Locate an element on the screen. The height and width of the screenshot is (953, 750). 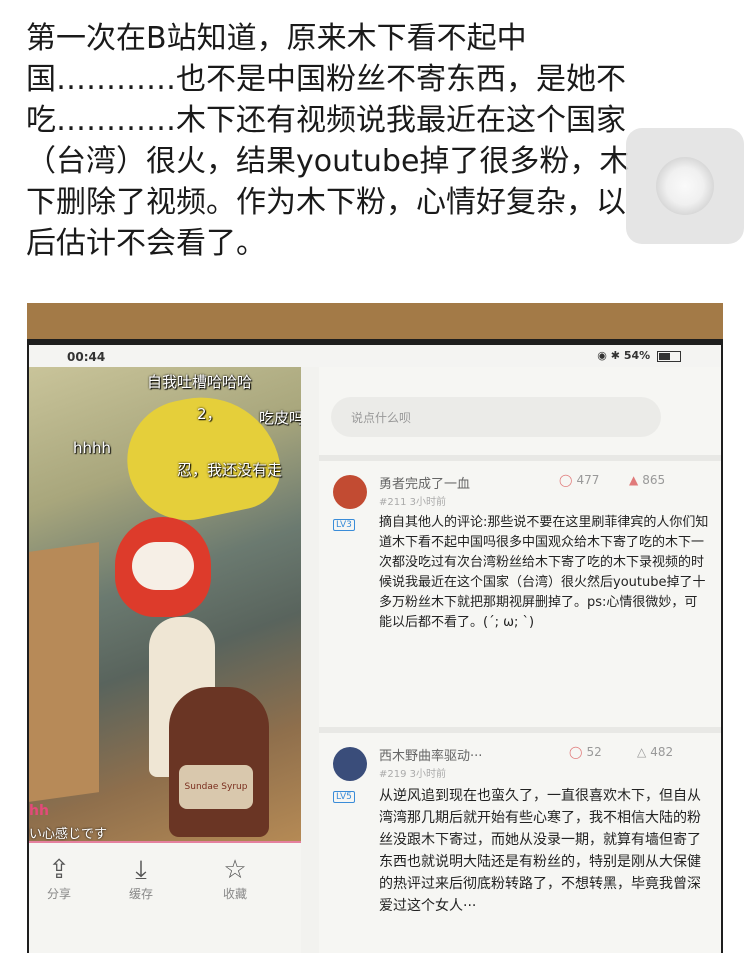
reply-count-value: 477 is located at coordinates (588, 480).